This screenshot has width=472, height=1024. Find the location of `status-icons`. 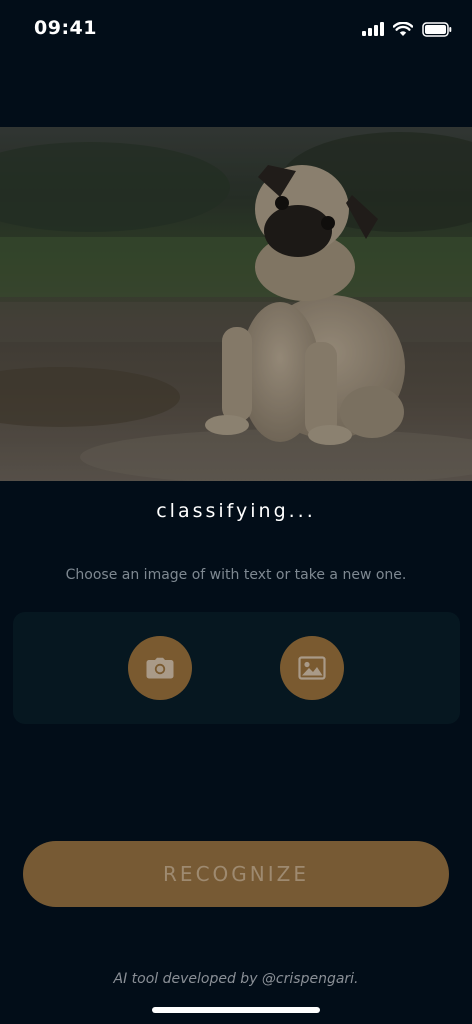

status-icons is located at coordinates (407, 29).